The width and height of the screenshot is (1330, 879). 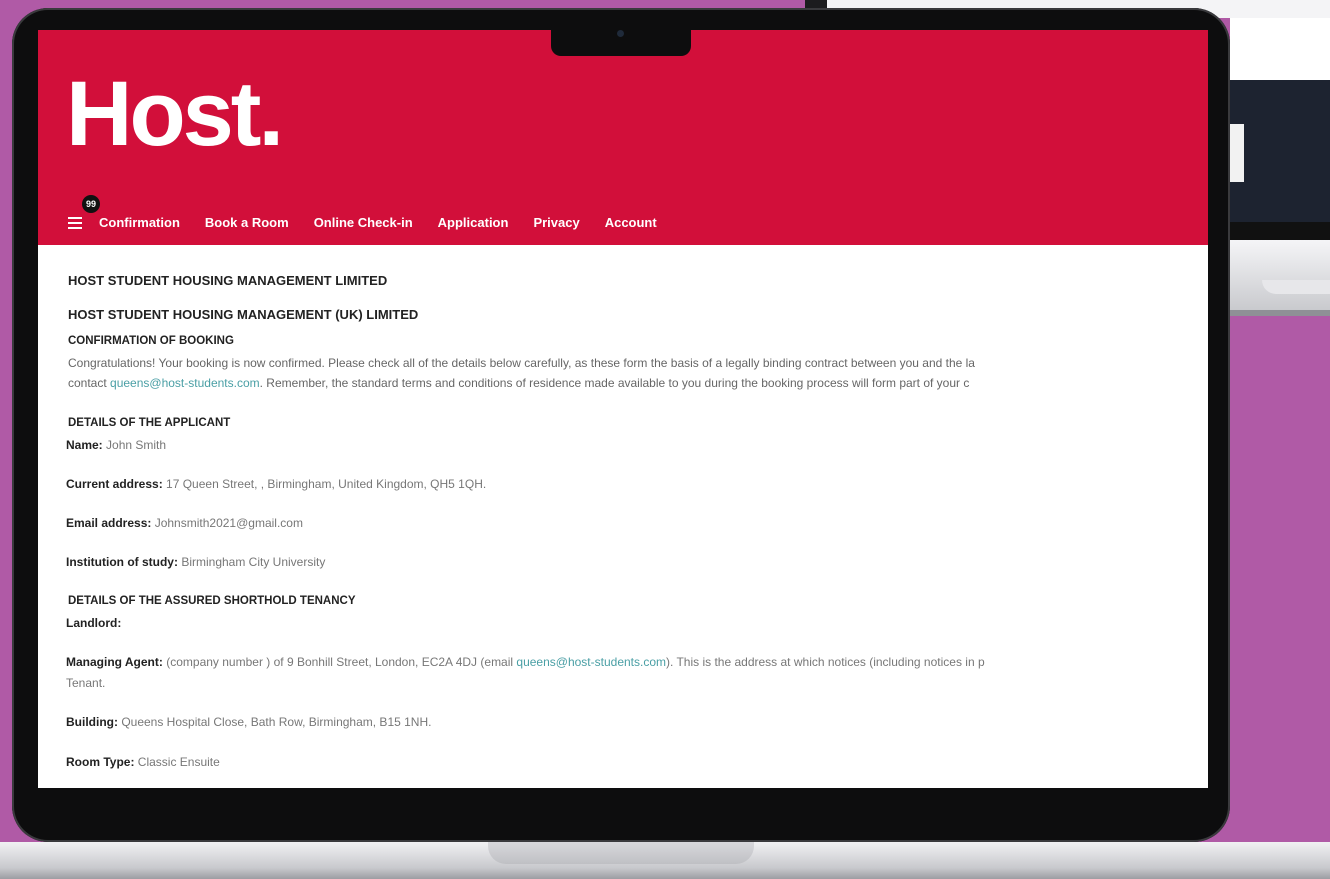 I want to click on nav-account: Account, so click(x=631, y=222).